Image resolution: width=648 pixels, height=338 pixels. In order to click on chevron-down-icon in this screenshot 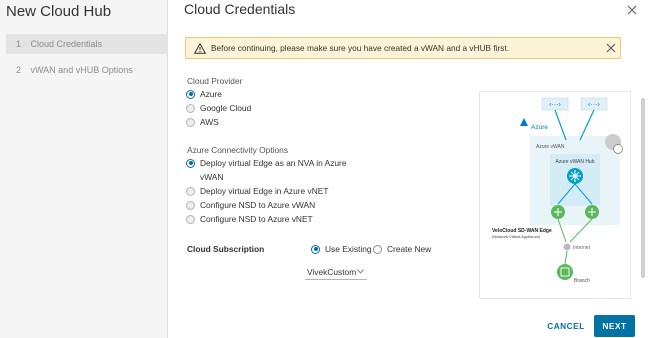, I will do `click(360, 271)`.